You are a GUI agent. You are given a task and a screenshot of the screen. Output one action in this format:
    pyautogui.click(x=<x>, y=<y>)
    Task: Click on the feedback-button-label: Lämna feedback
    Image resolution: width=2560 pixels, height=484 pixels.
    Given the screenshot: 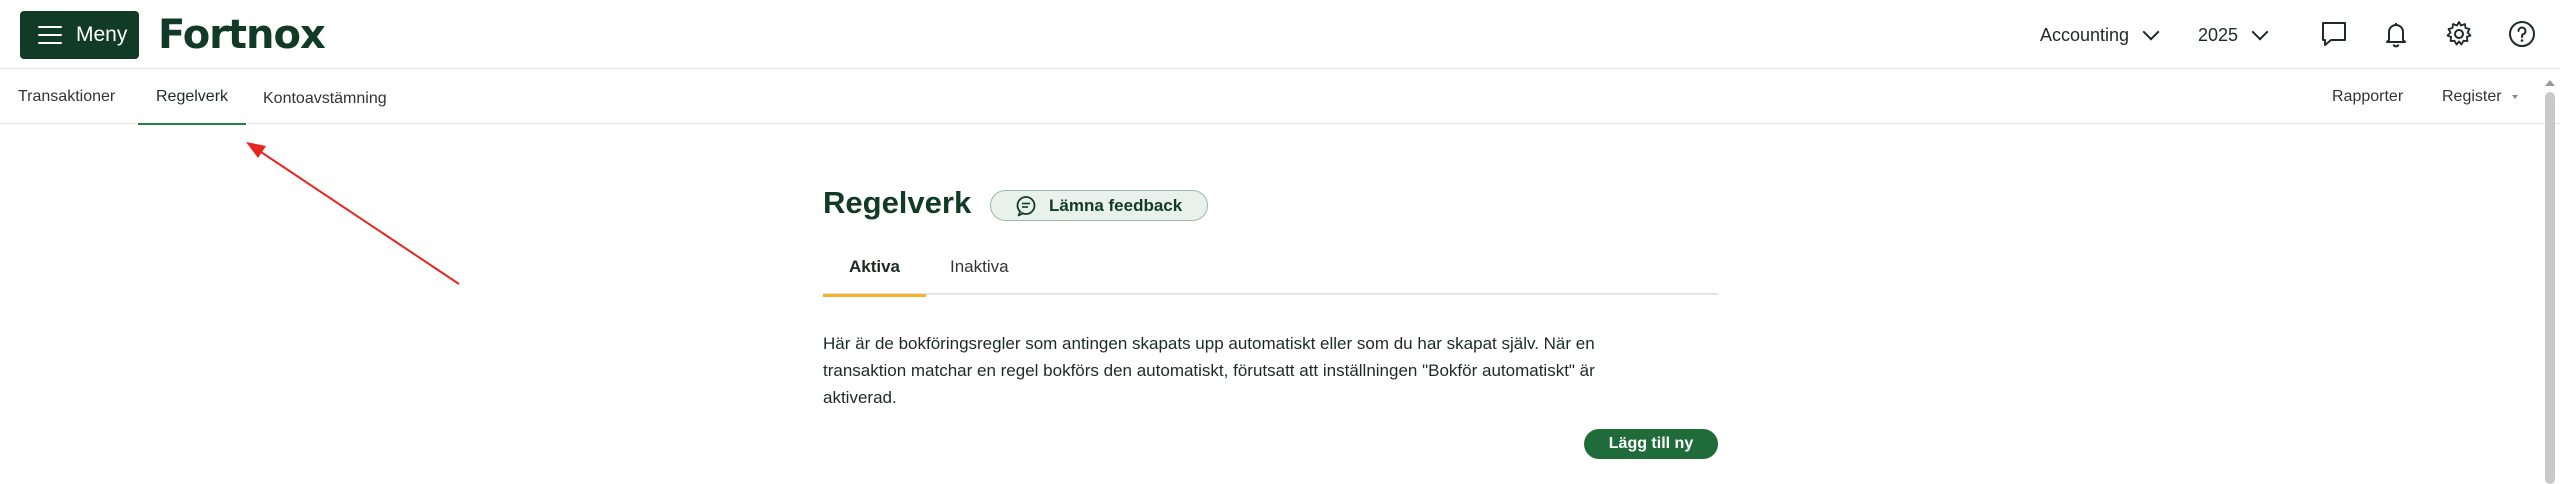 What is the action you would take?
    pyautogui.click(x=1116, y=205)
    